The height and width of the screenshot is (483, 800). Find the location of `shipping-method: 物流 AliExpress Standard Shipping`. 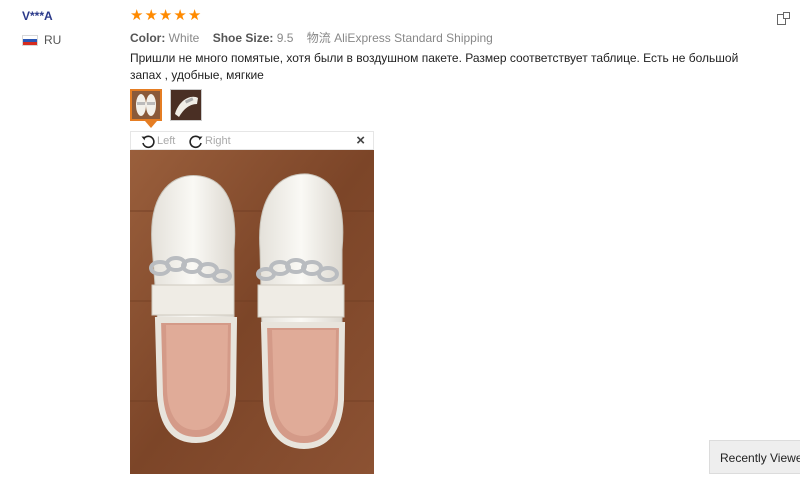

shipping-method: 物流 AliExpress Standard Shipping is located at coordinates (399, 38).